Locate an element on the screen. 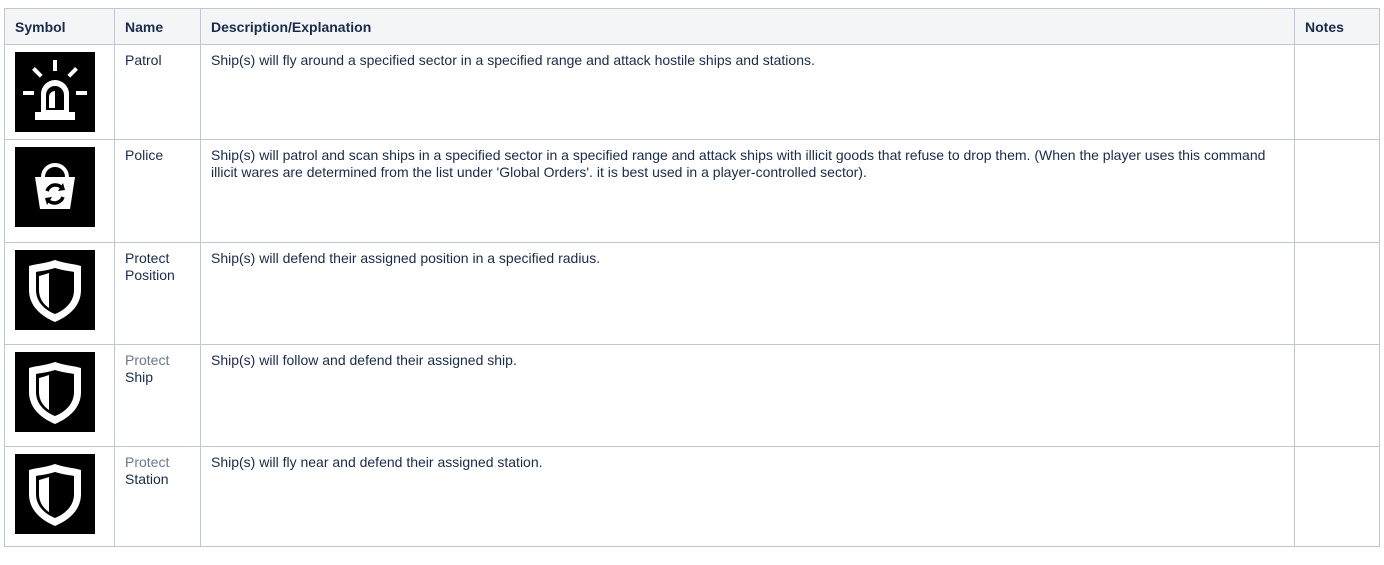  siren-icon is located at coordinates (55, 92).